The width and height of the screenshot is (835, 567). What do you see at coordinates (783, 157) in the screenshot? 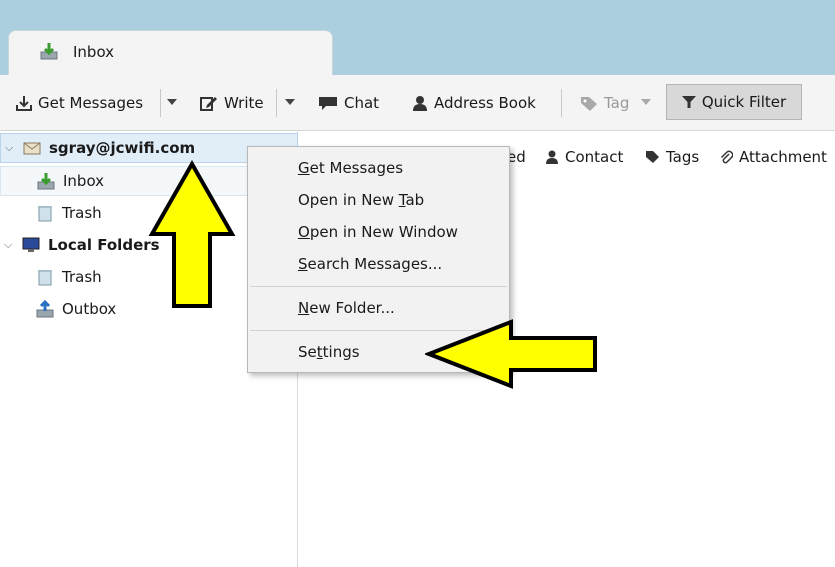
I see `attachment-filter-label: Attachment` at bounding box center [783, 157].